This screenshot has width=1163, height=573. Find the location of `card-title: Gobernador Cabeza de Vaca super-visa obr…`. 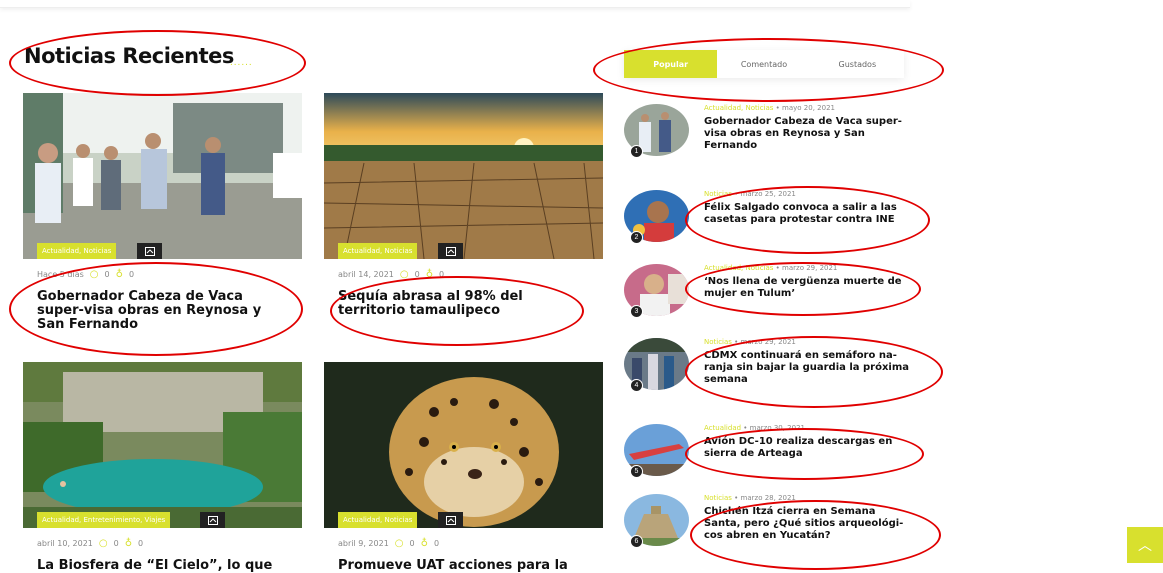

card-title: Gobernador Cabeza de Vaca super-visa obr… is located at coordinates (162, 311).